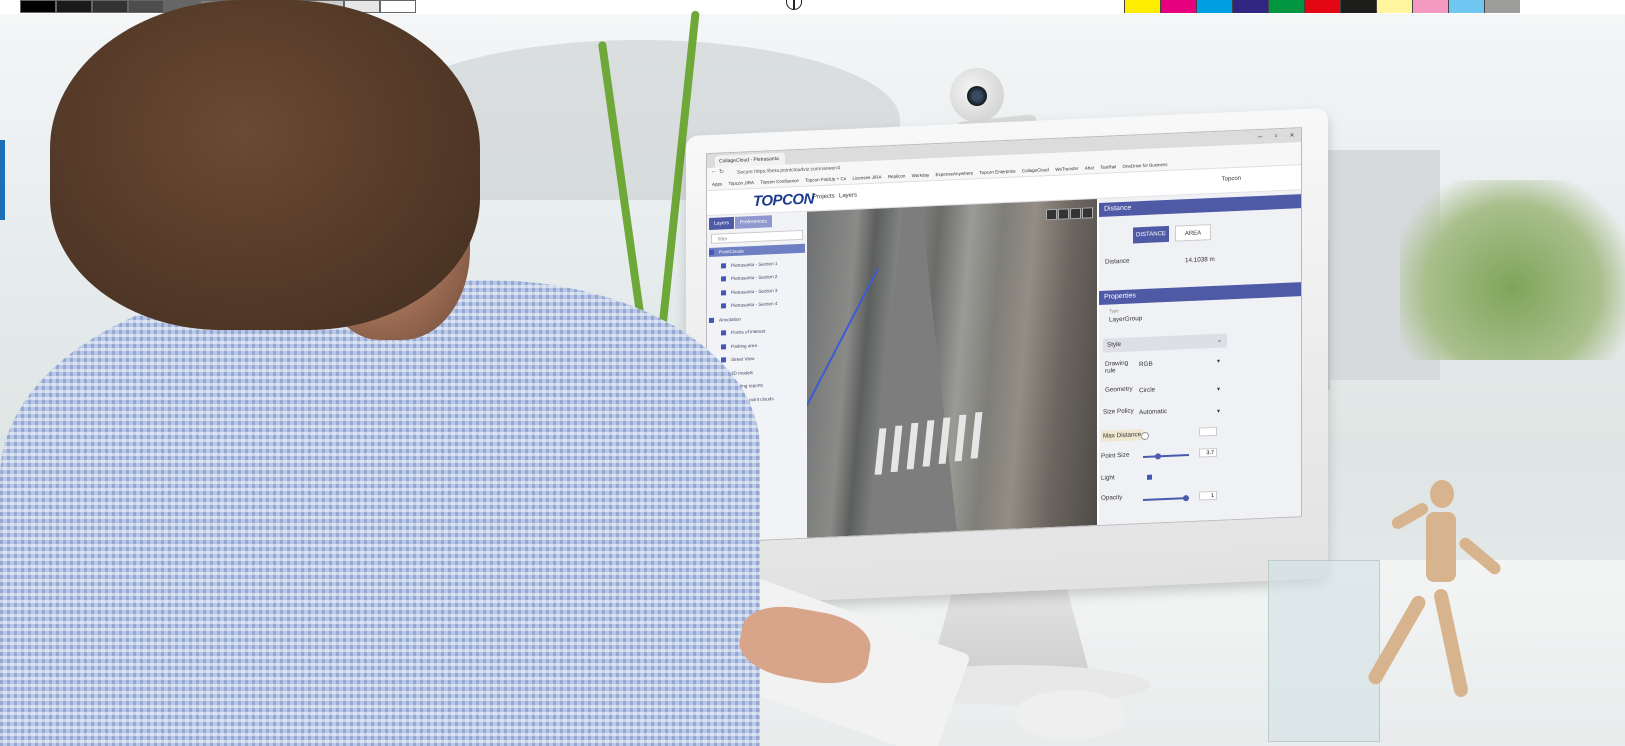 Image resolution: width=1625 pixels, height=746 pixels. I want to click on properties-header: Properties, so click(1200, 293).